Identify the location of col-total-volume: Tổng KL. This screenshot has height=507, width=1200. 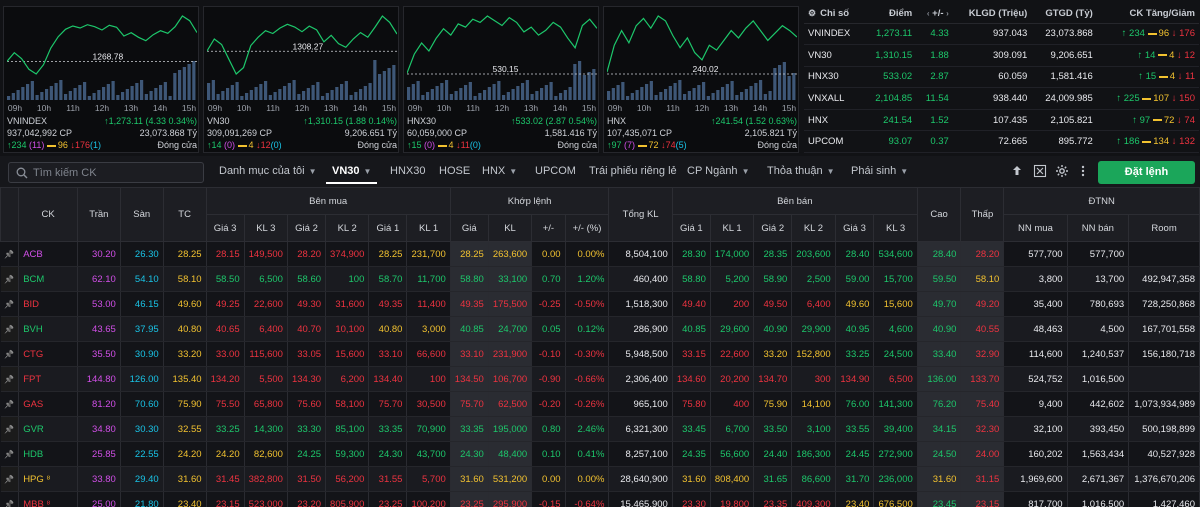
(640, 214).